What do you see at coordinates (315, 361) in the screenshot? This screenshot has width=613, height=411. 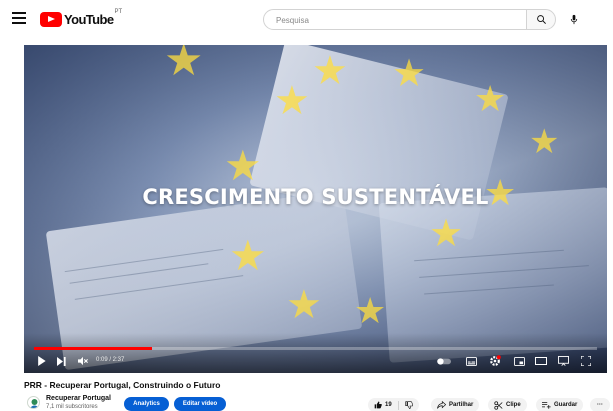 I see `player-controls: 0:09 / 2:37` at bounding box center [315, 361].